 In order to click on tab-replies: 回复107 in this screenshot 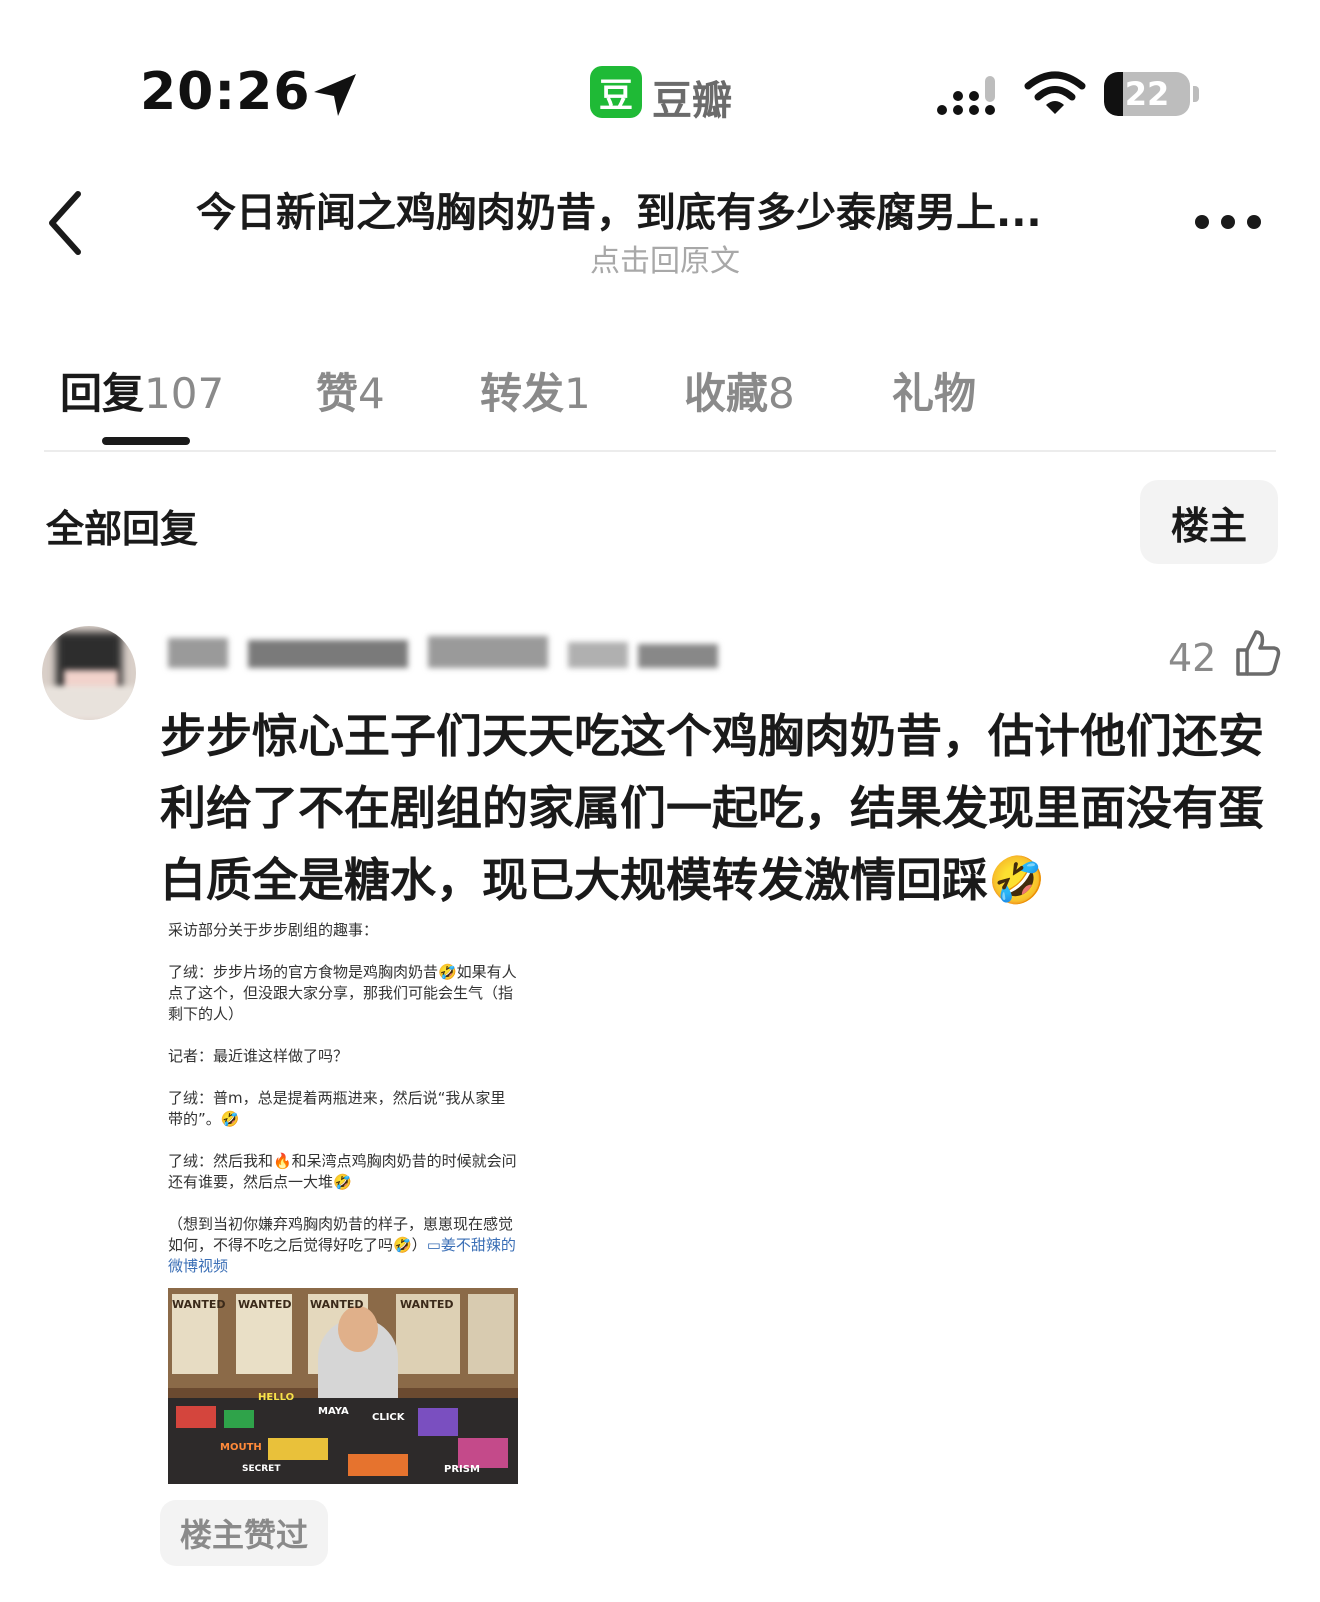, I will do `click(142, 390)`.